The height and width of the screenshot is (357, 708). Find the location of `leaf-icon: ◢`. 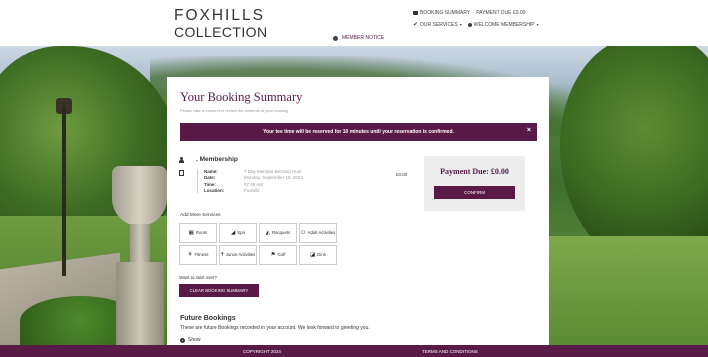

leaf-icon: ◢ is located at coordinates (233, 232).